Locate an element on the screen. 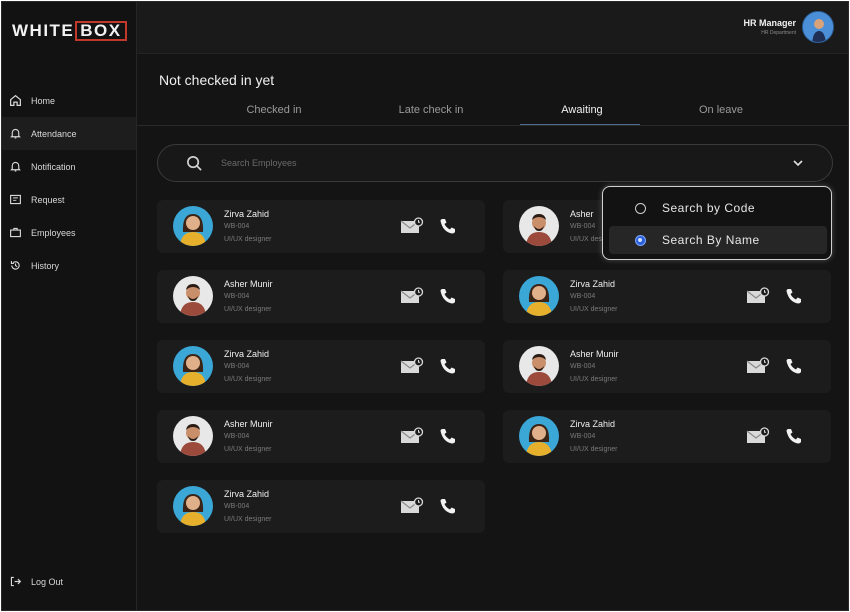  user-avatar-icon is located at coordinates (818, 27).